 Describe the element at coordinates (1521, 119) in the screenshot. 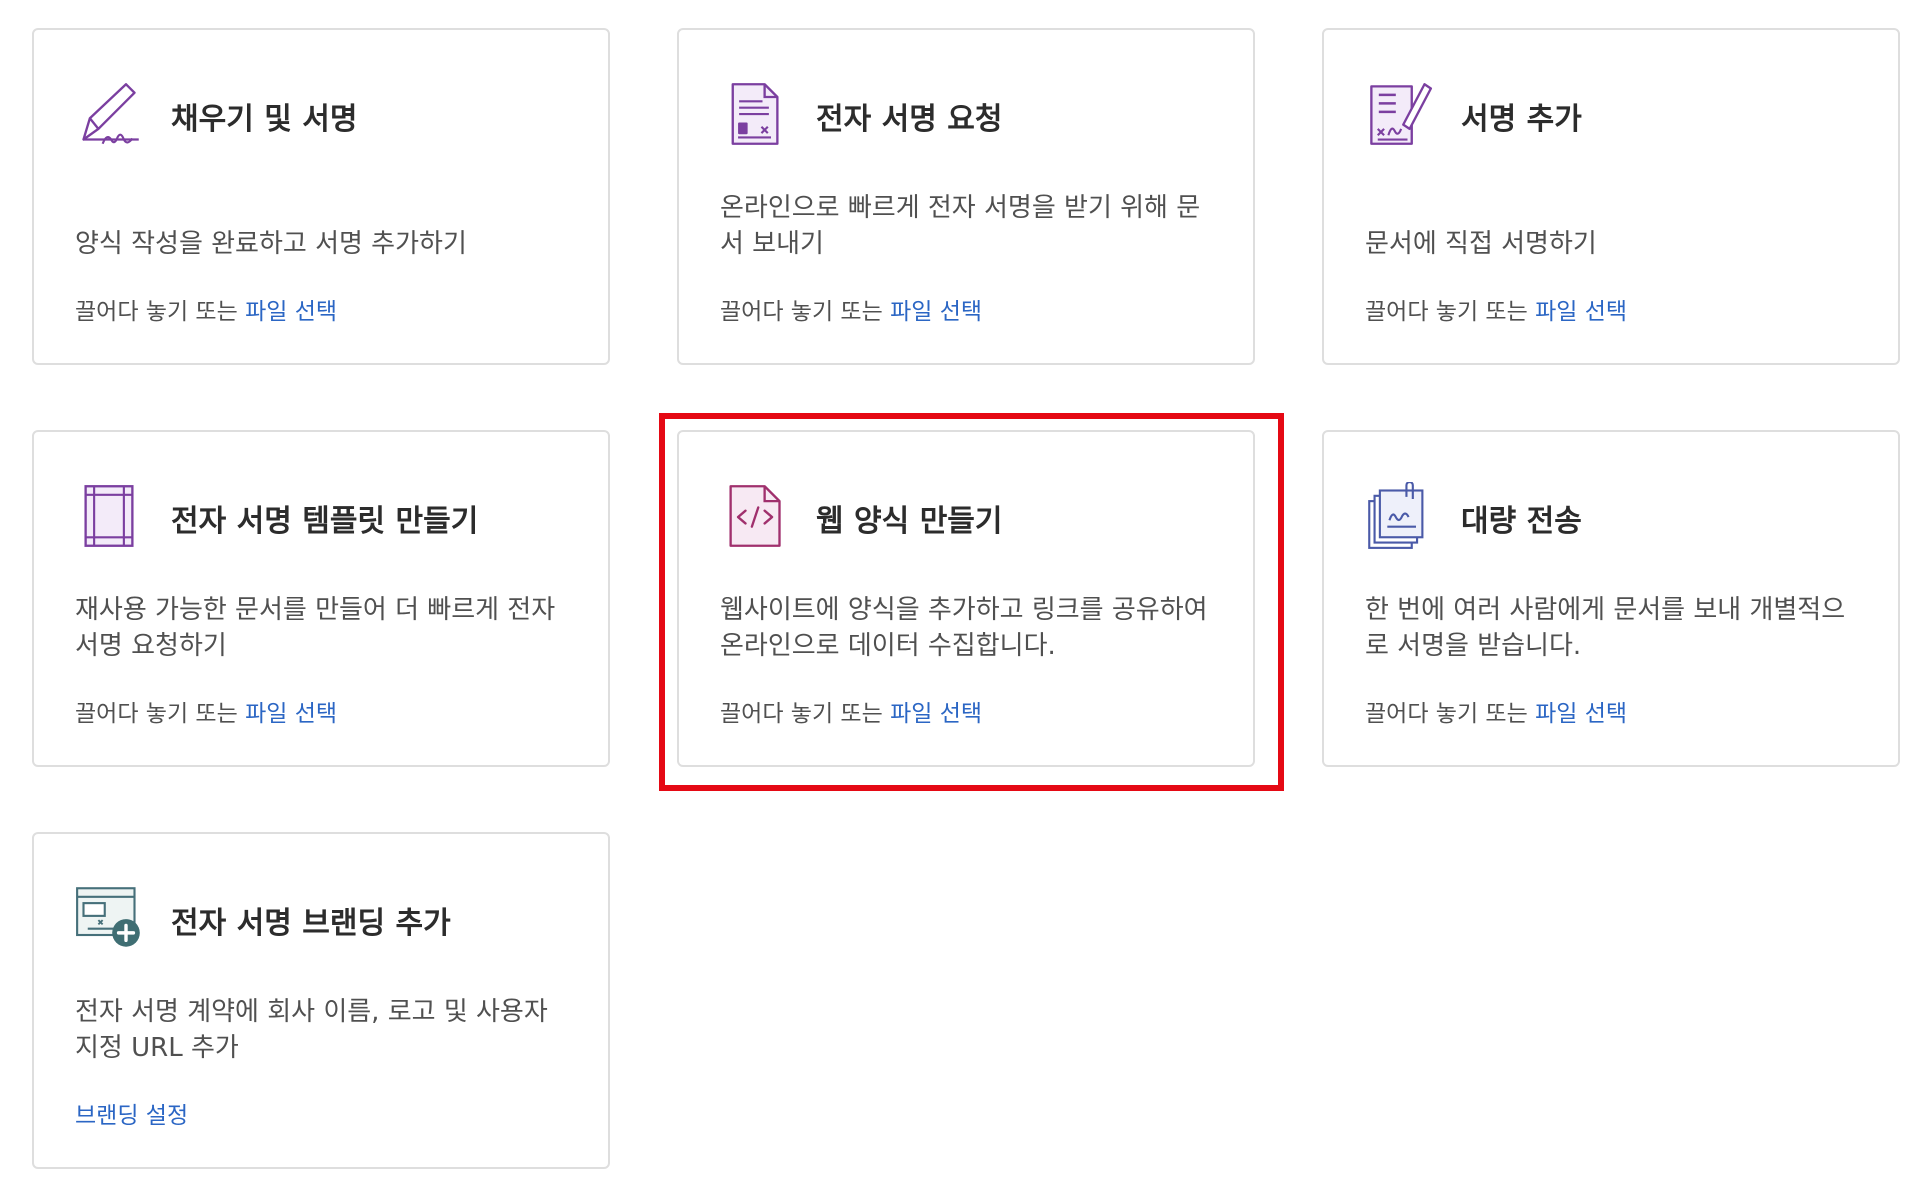

I see `card-title: 서명 추가` at that location.